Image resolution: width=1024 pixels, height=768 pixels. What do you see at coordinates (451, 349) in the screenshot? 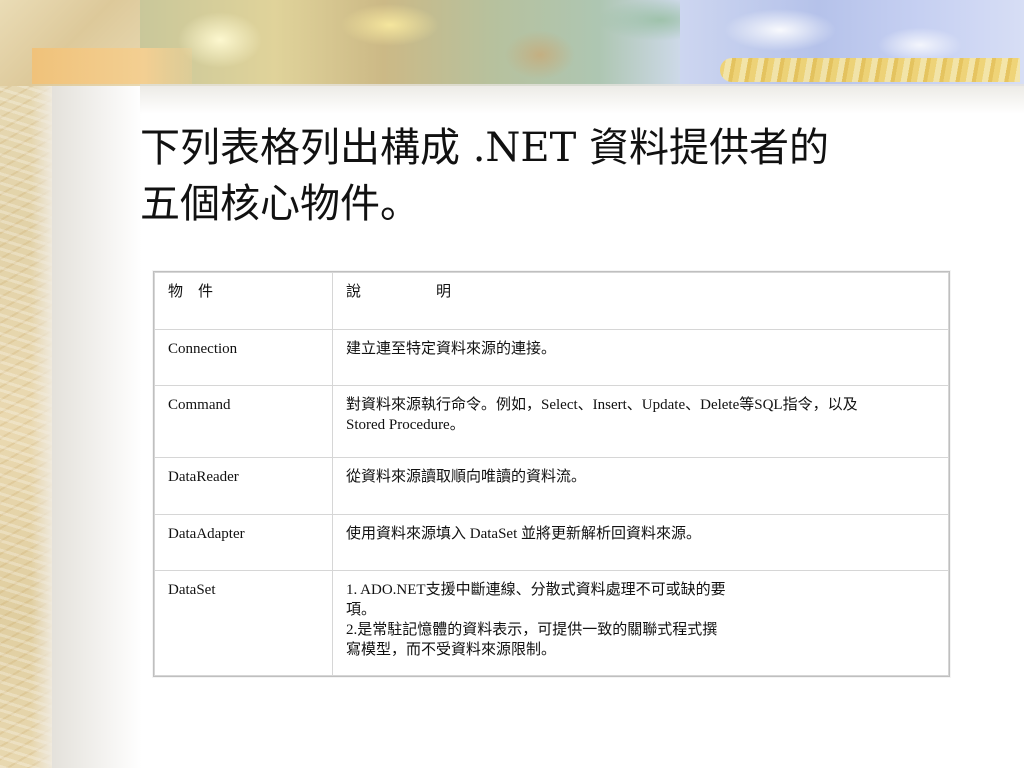
I see `description-line: 建立連至特定資料來源的連接。` at bounding box center [451, 349].